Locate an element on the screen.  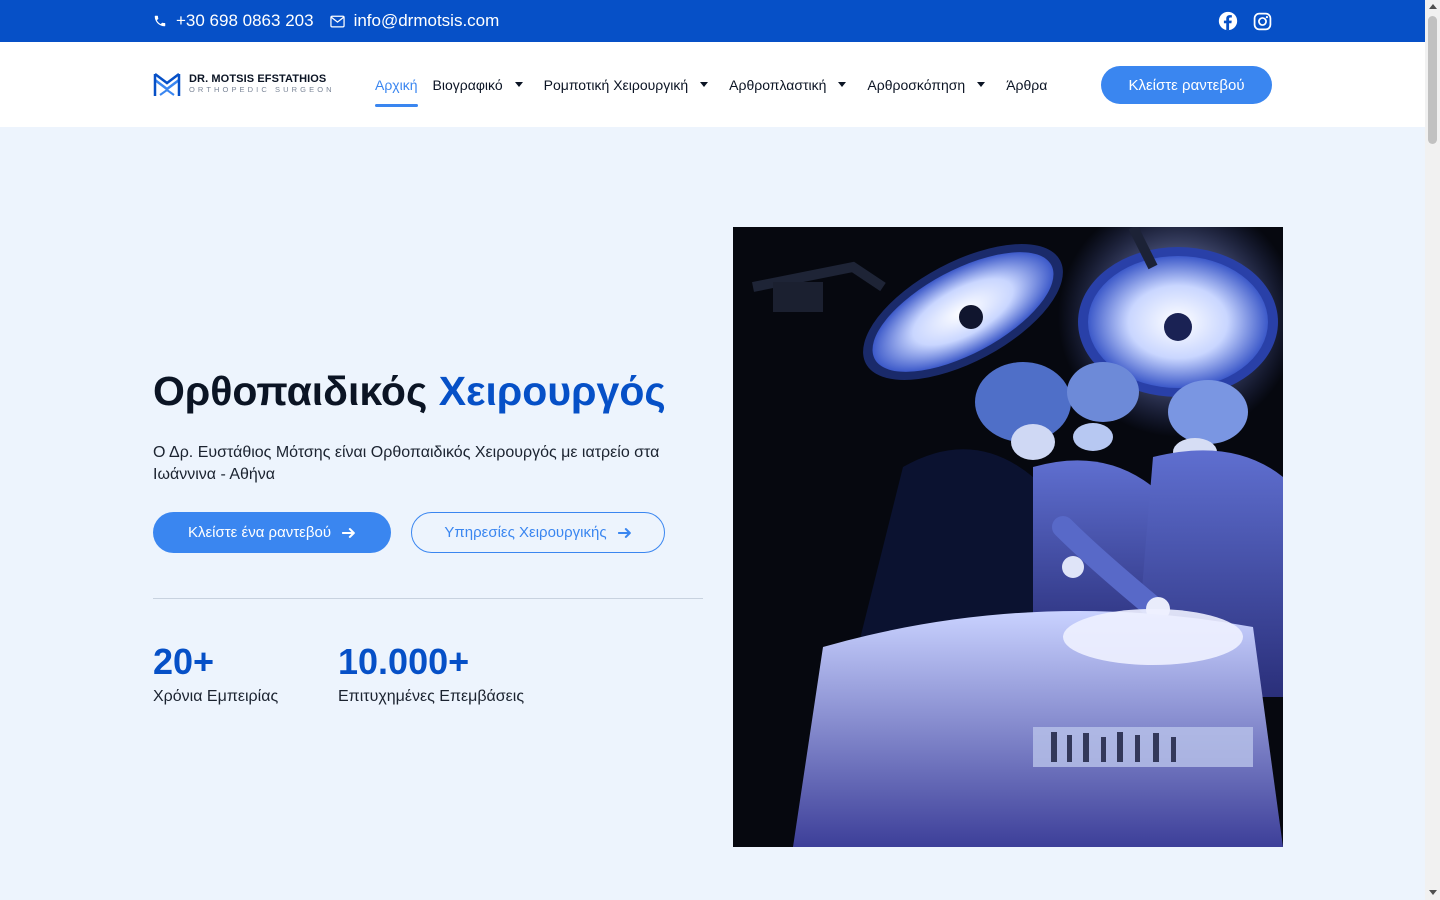
mail-icon is located at coordinates (337, 21).